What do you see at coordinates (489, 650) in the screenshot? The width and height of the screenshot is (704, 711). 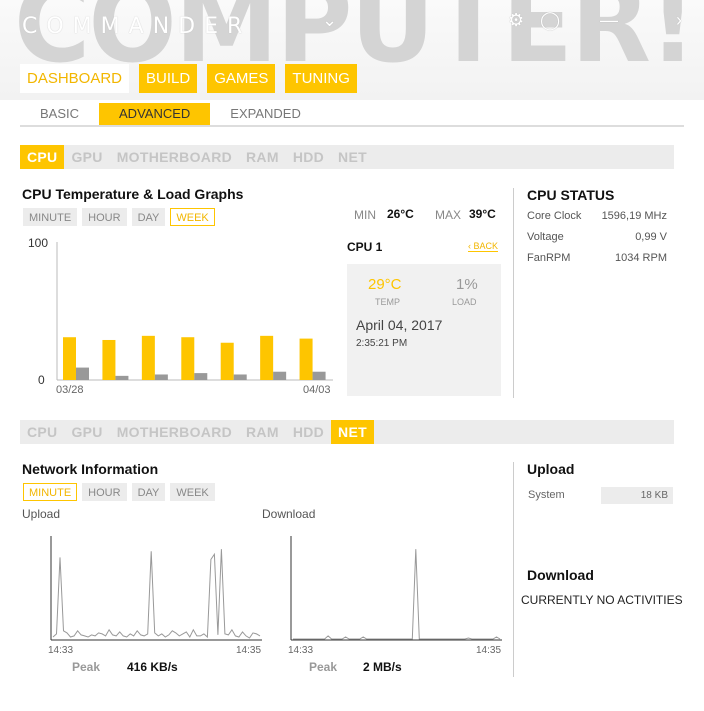 I see `download-x-end: 14:35` at bounding box center [489, 650].